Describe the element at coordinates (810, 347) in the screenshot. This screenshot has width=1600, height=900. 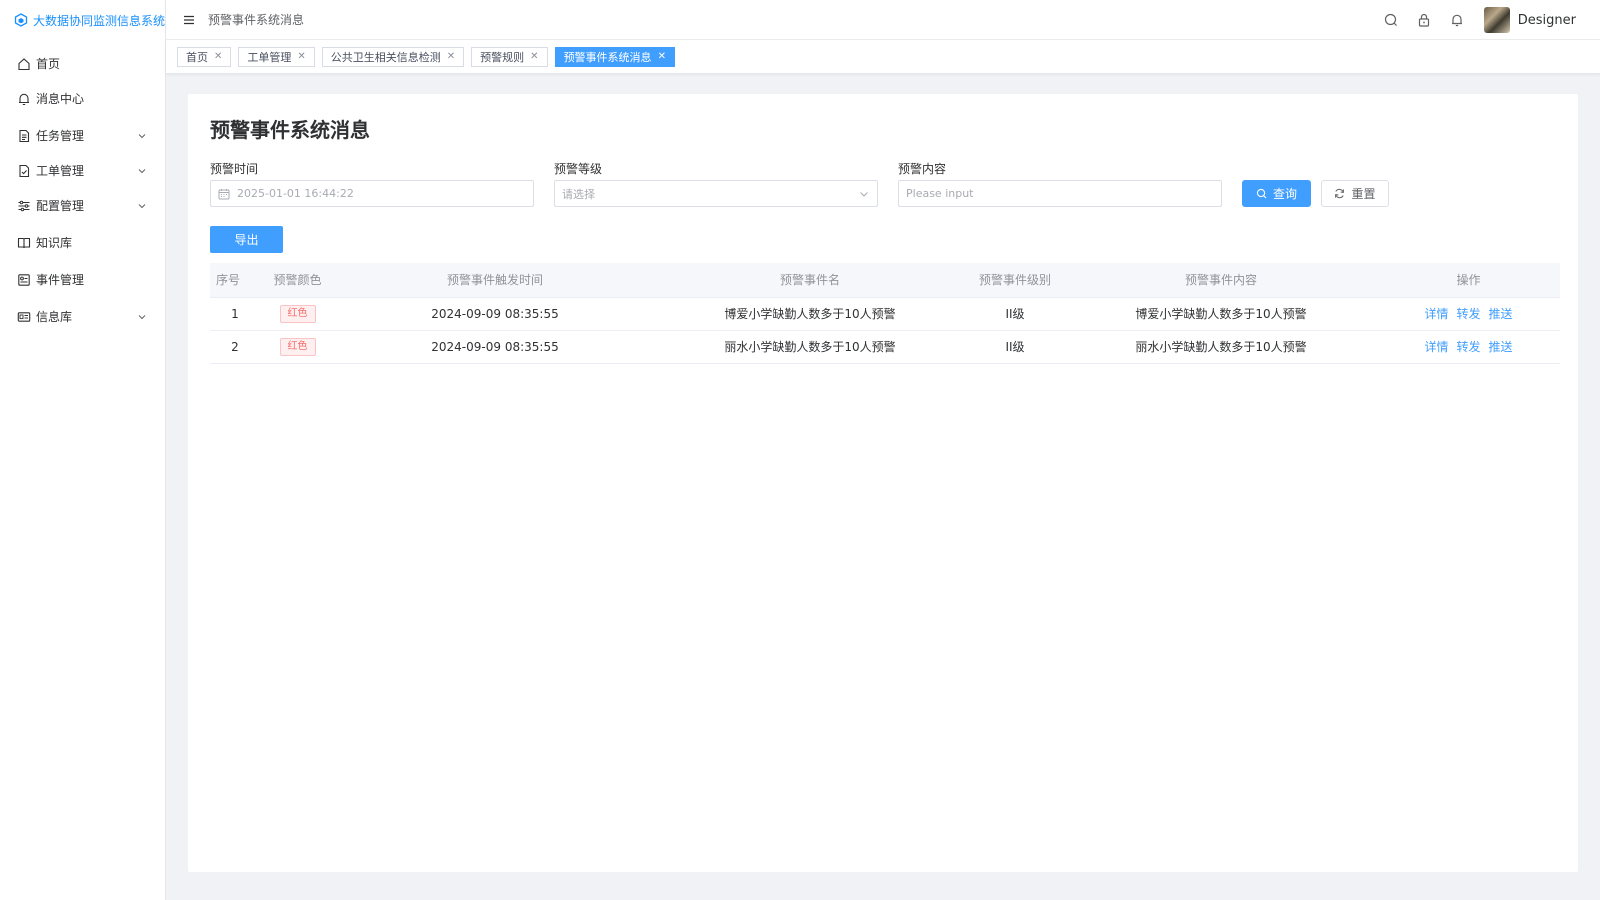
I see `event-name-cell: 丽水小学缺勤人数多于10人预警` at that location.